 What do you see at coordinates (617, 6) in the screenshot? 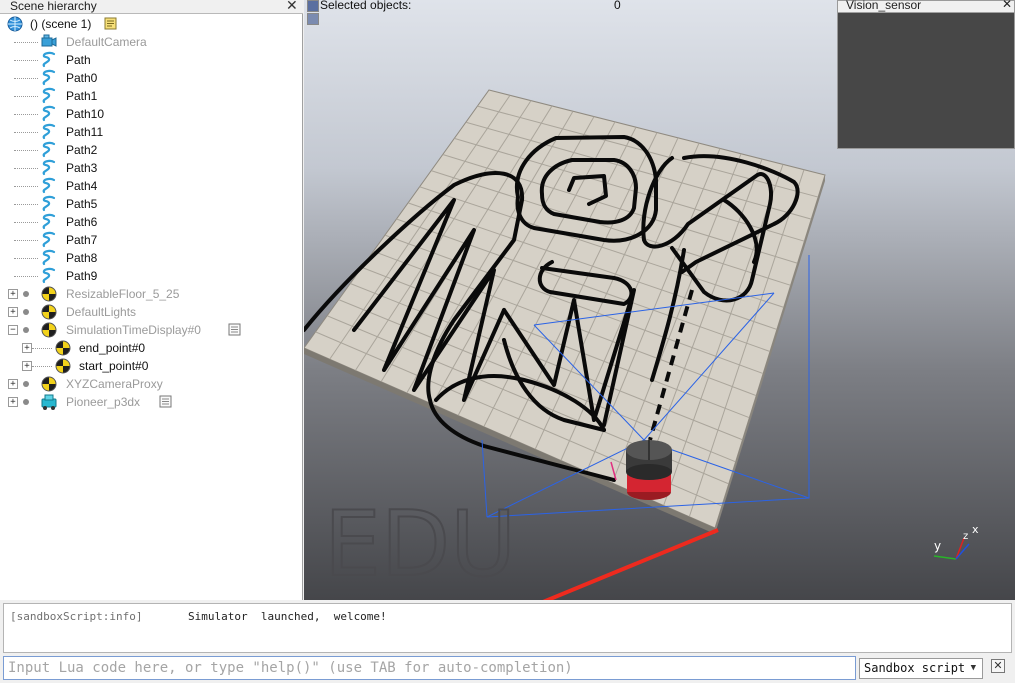
I see `selected-objects-count: 0` at bounding box center [617, 6].